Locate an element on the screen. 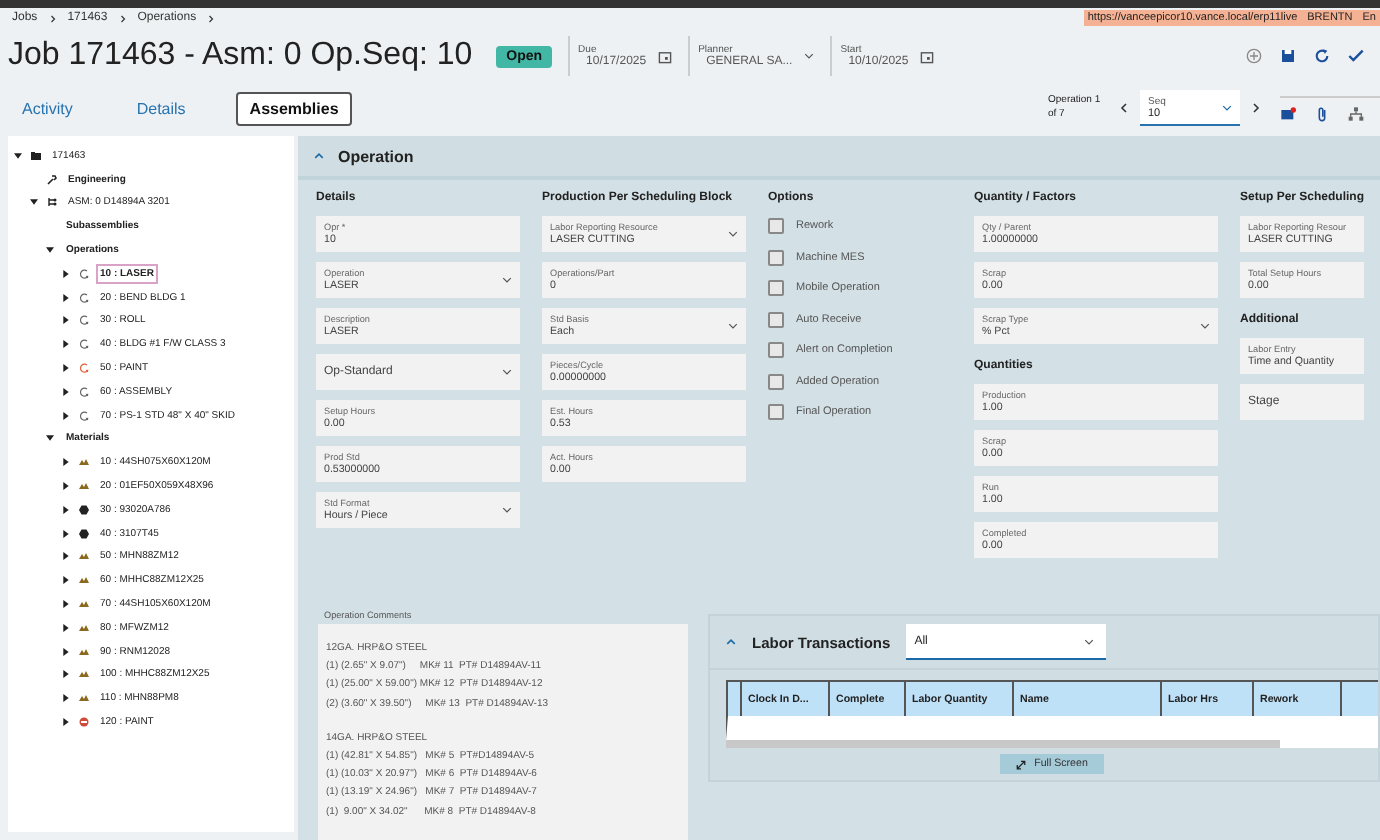  tab: Assemblies is located at coordinates (294, 108).